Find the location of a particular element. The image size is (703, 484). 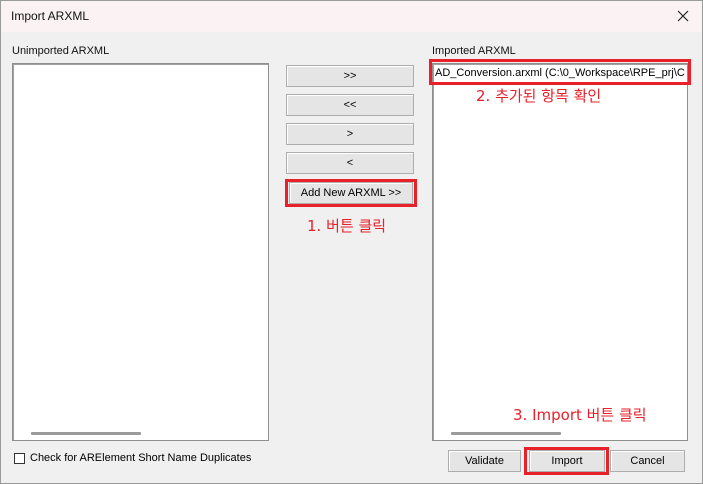

close-button is located at coordinates (683, 16).